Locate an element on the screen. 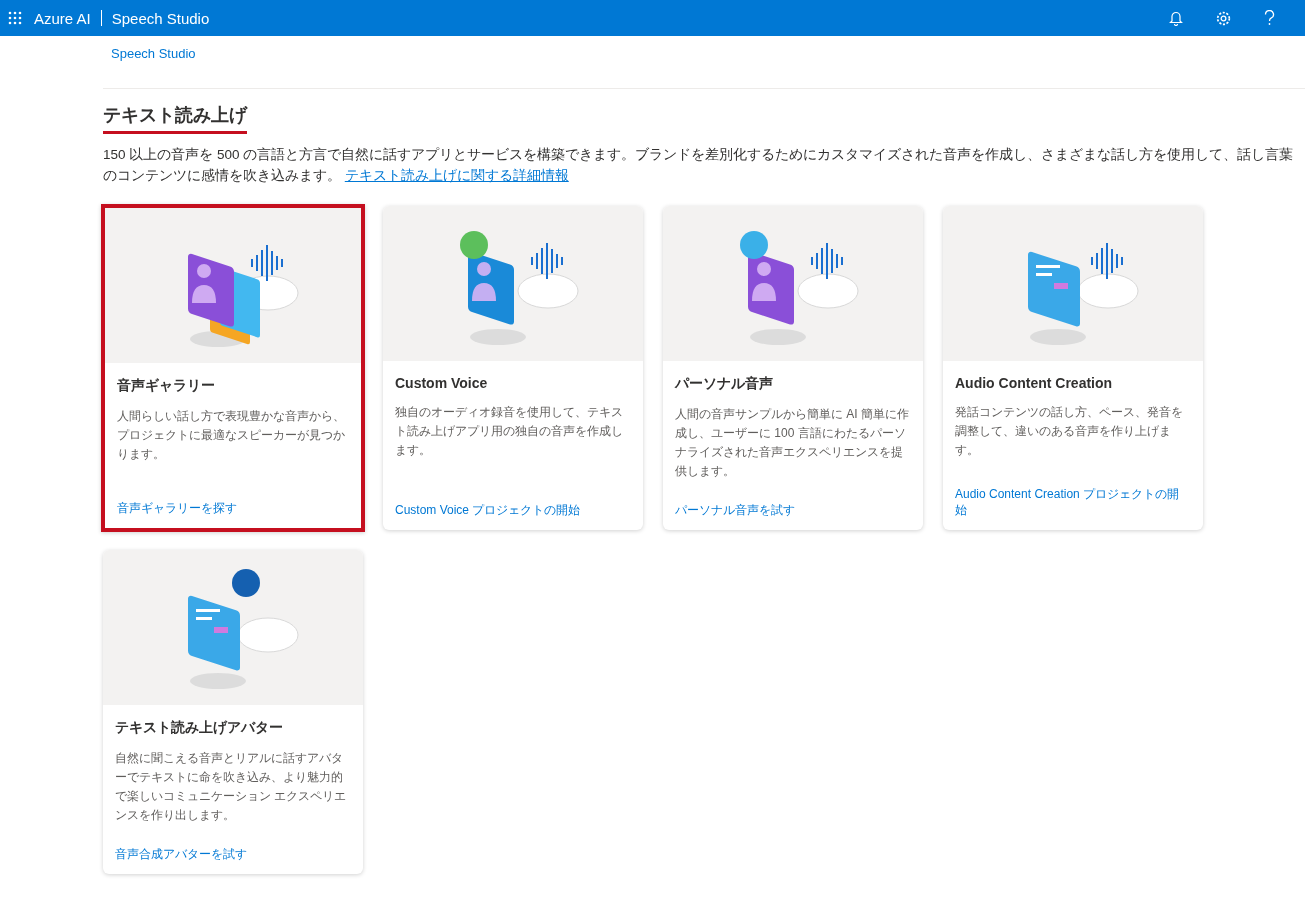  card-description: 独自のオーディオ録音を使用して、テキスト読み上げアプリ用の独自の音声を作成します。 is located at coordinates (509, 431).